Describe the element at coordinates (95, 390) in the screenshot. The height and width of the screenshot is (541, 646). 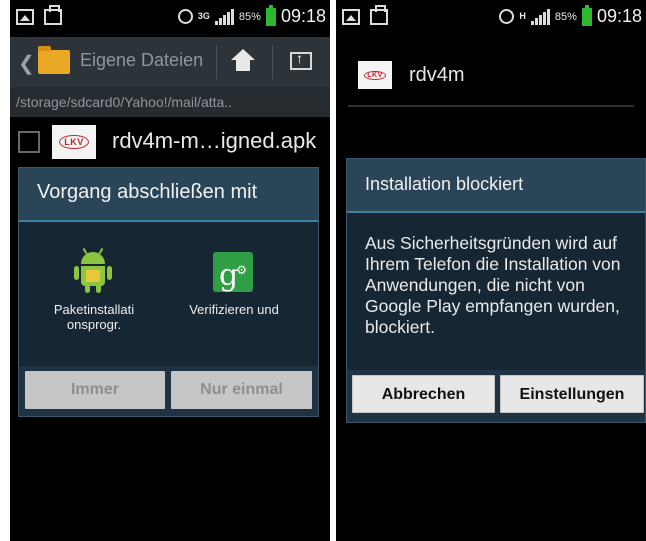
I see `always-button: Immer` at that location.